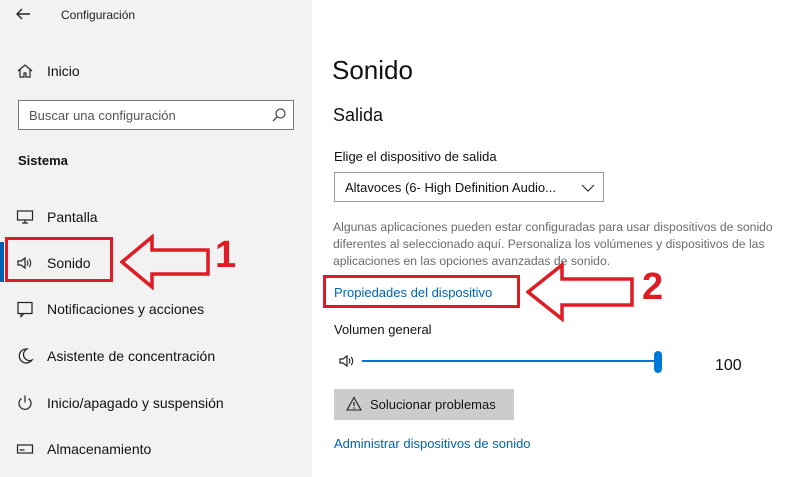 The width and height of the screenshot is (800, 477). What do you see at coordinates (63, 71) in the screenshot?
I see `sidebar-item-label: Inicio` at bounding box center [63, 71].